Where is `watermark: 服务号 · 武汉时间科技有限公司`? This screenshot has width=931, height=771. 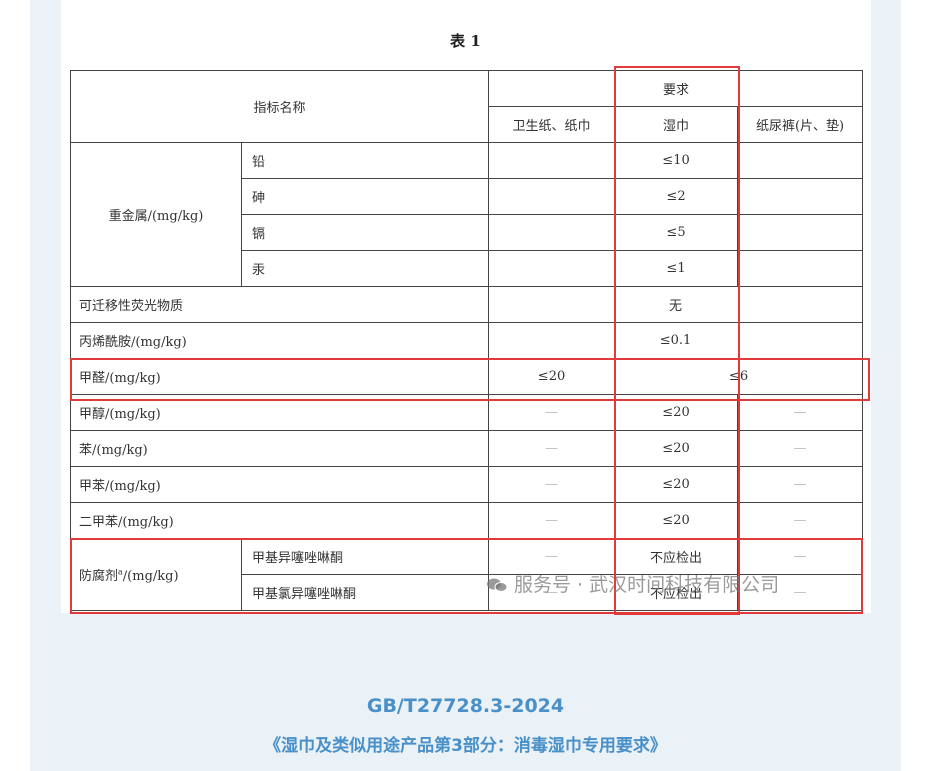 watermark: 服务号 · 武汉时间科技有限公司 is located at coordinates (632, 583).